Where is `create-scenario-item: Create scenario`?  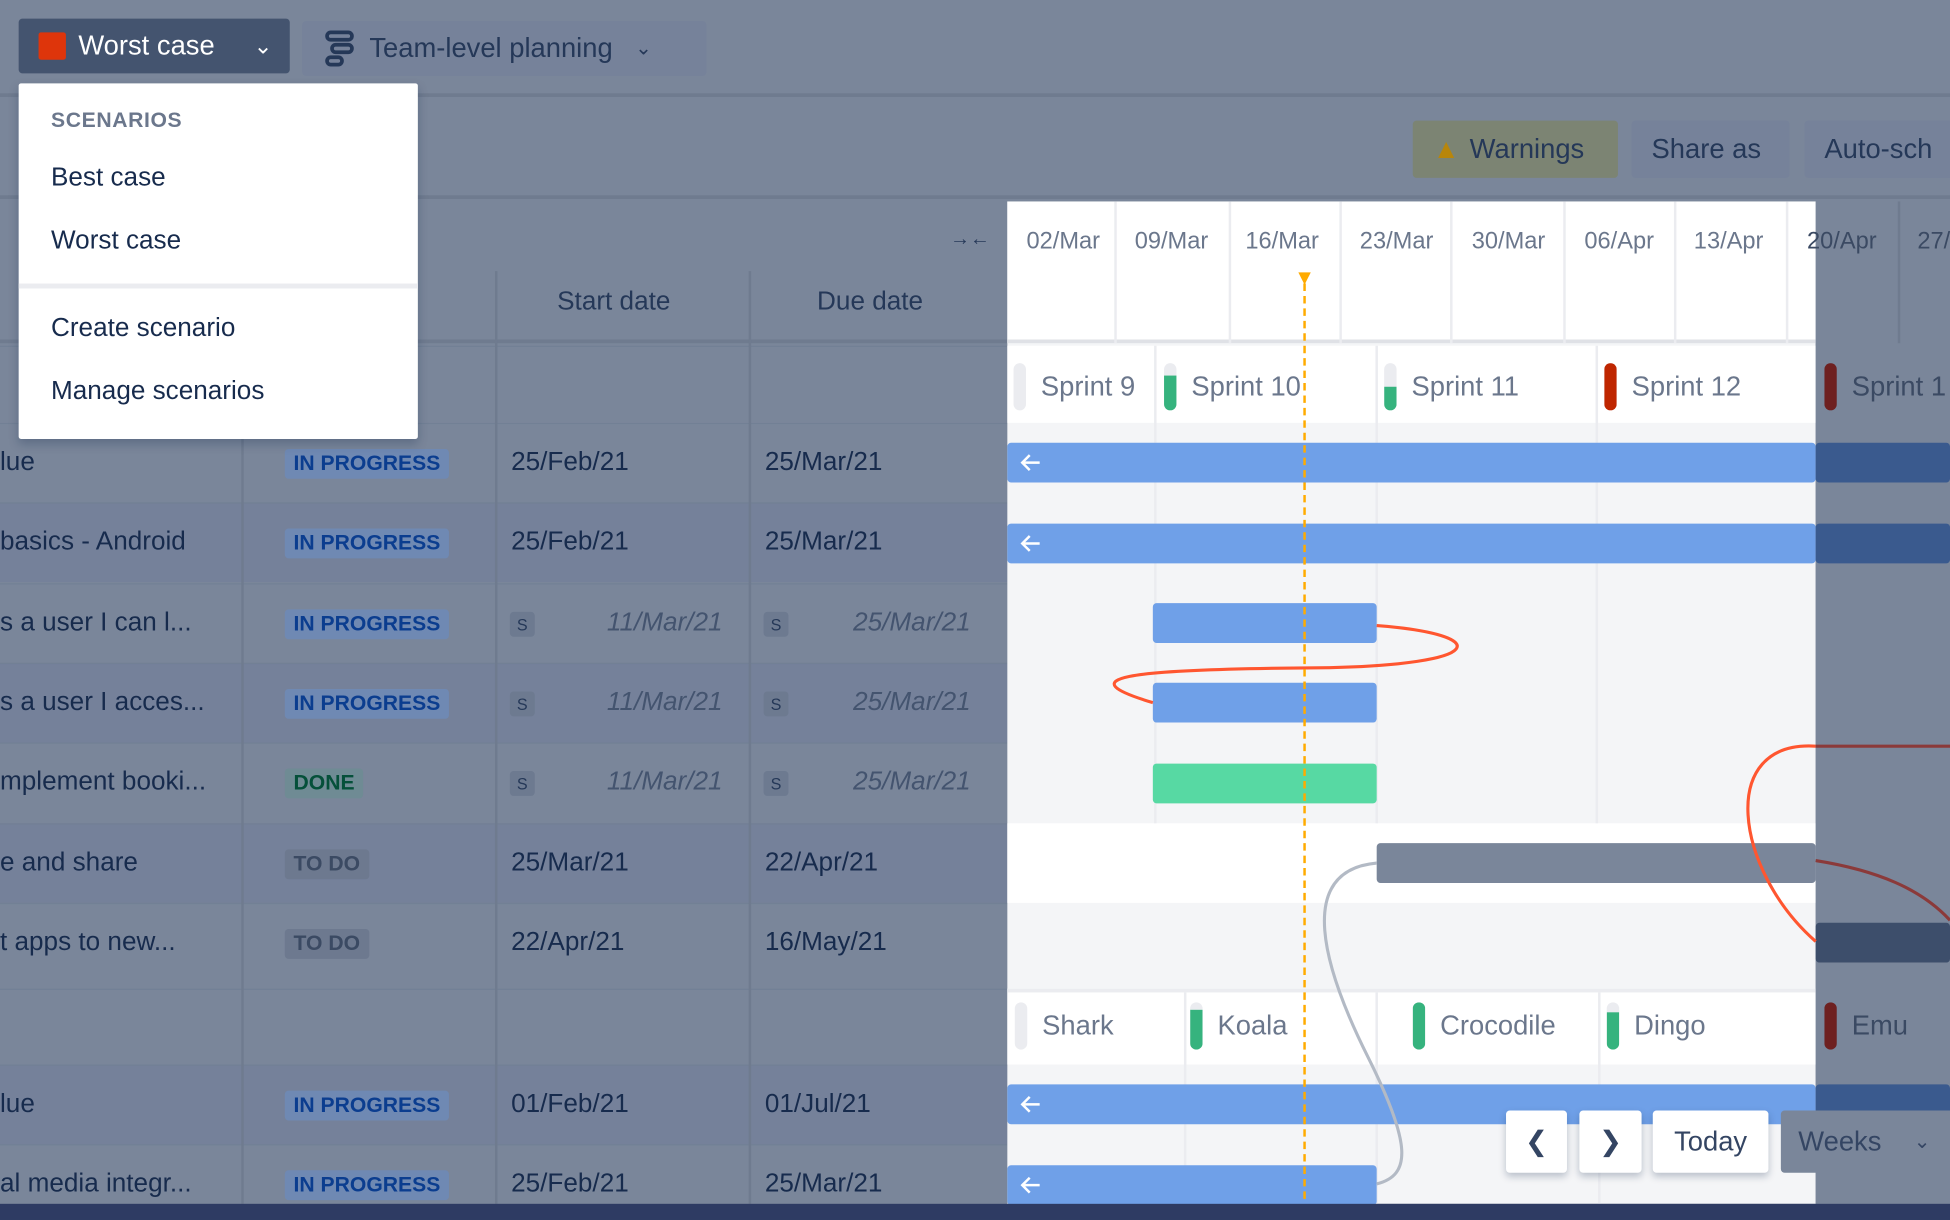
create-scenario-item: Create scenario is located at coordinates (143, 328).